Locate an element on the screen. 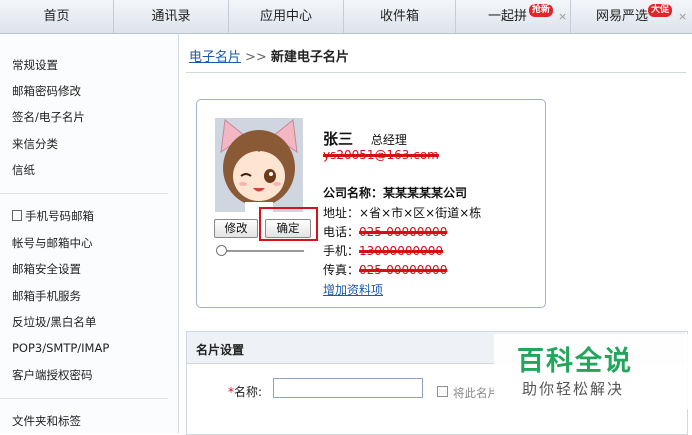 This screenshot has width=692, height=435. tab-home: 首页 is located at coordinates (57, 16).